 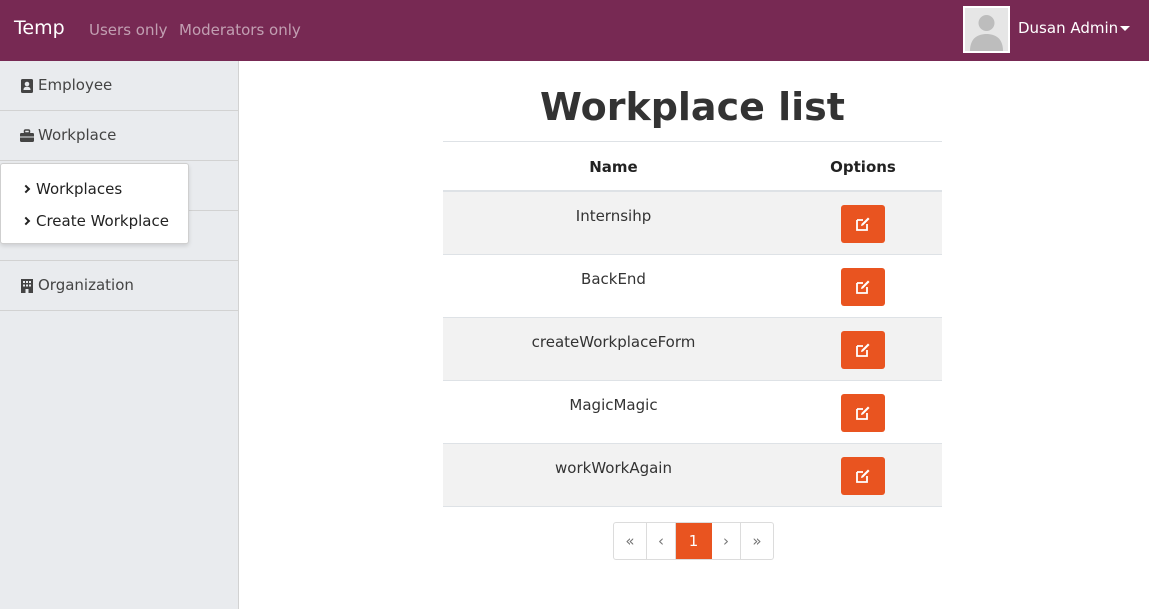 I want to click on page-current-button: 1, so click(x=694, y=541).